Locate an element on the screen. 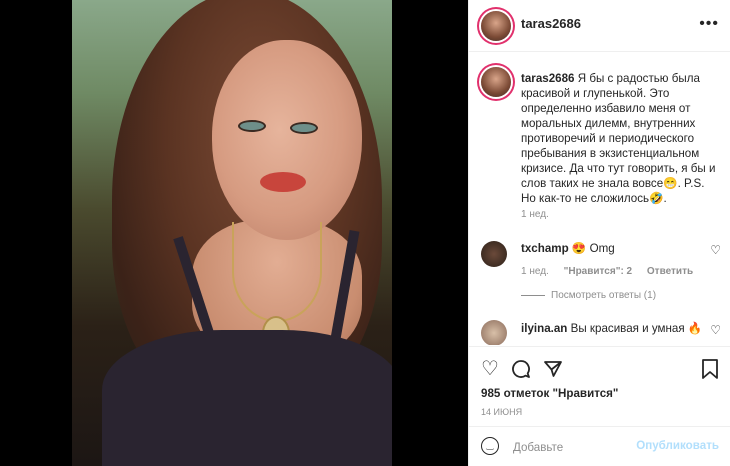 Image resolution: width=730 pixels, height=466 pixels. comment-body: Вы красивая и умная 🔥 is located at coordinates (636, 328).